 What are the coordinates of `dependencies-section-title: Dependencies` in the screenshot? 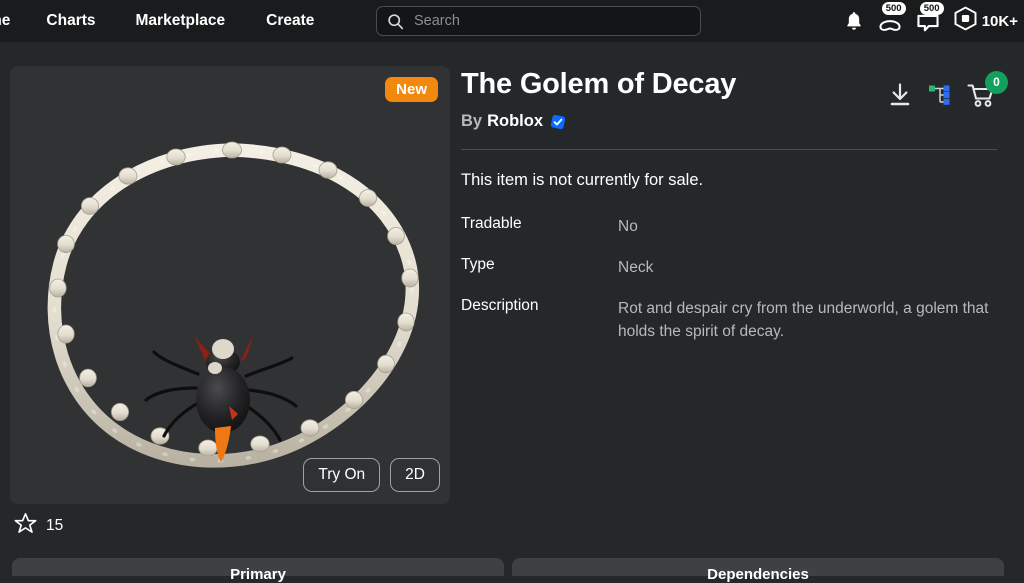 It's located at (758, 574).